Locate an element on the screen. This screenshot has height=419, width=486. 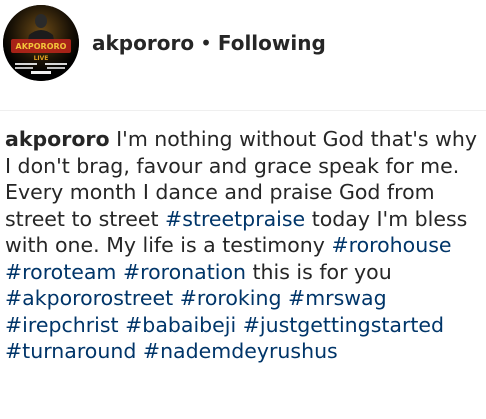
following-button: Following is located at coordinates (272, 43).